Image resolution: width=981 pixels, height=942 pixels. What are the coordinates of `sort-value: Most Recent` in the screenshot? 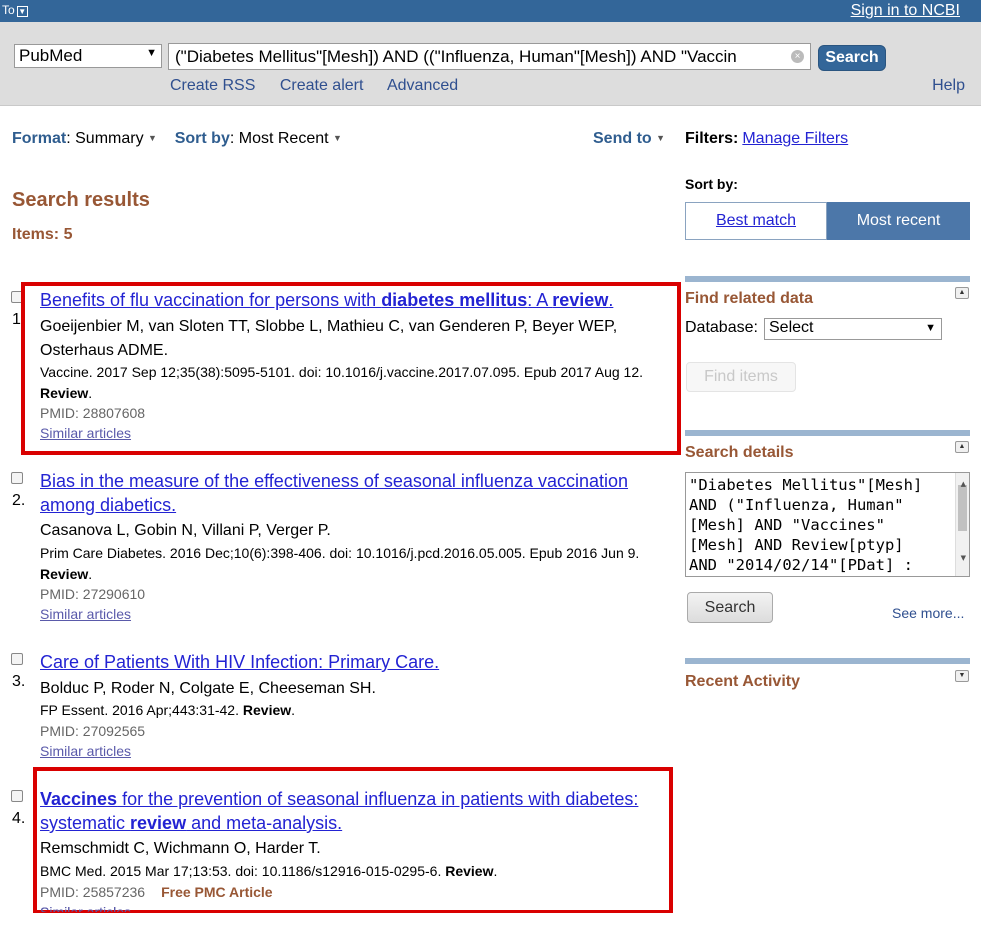 It's located at (283, 138).